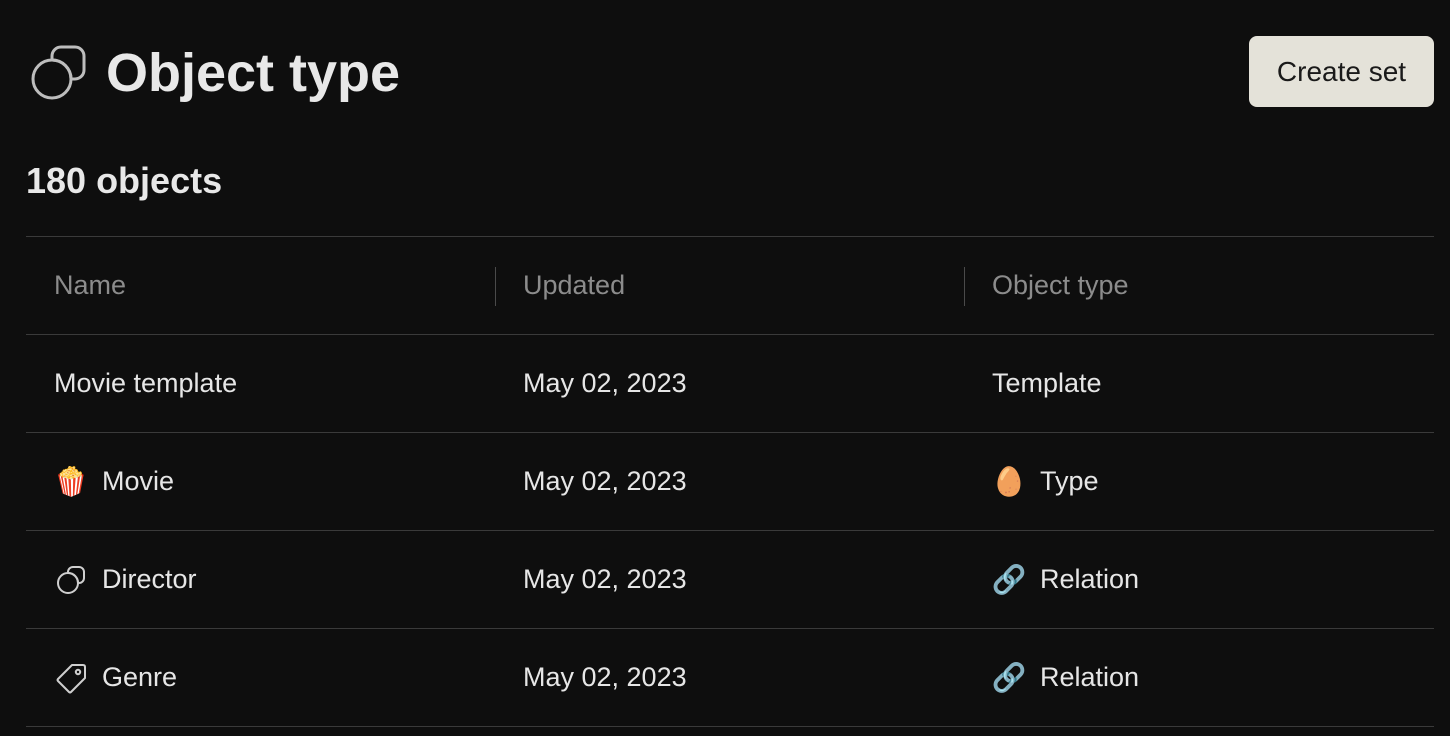 The image size is (1450, 736). I want to click on column-header-name: Name, so click(260, 285).